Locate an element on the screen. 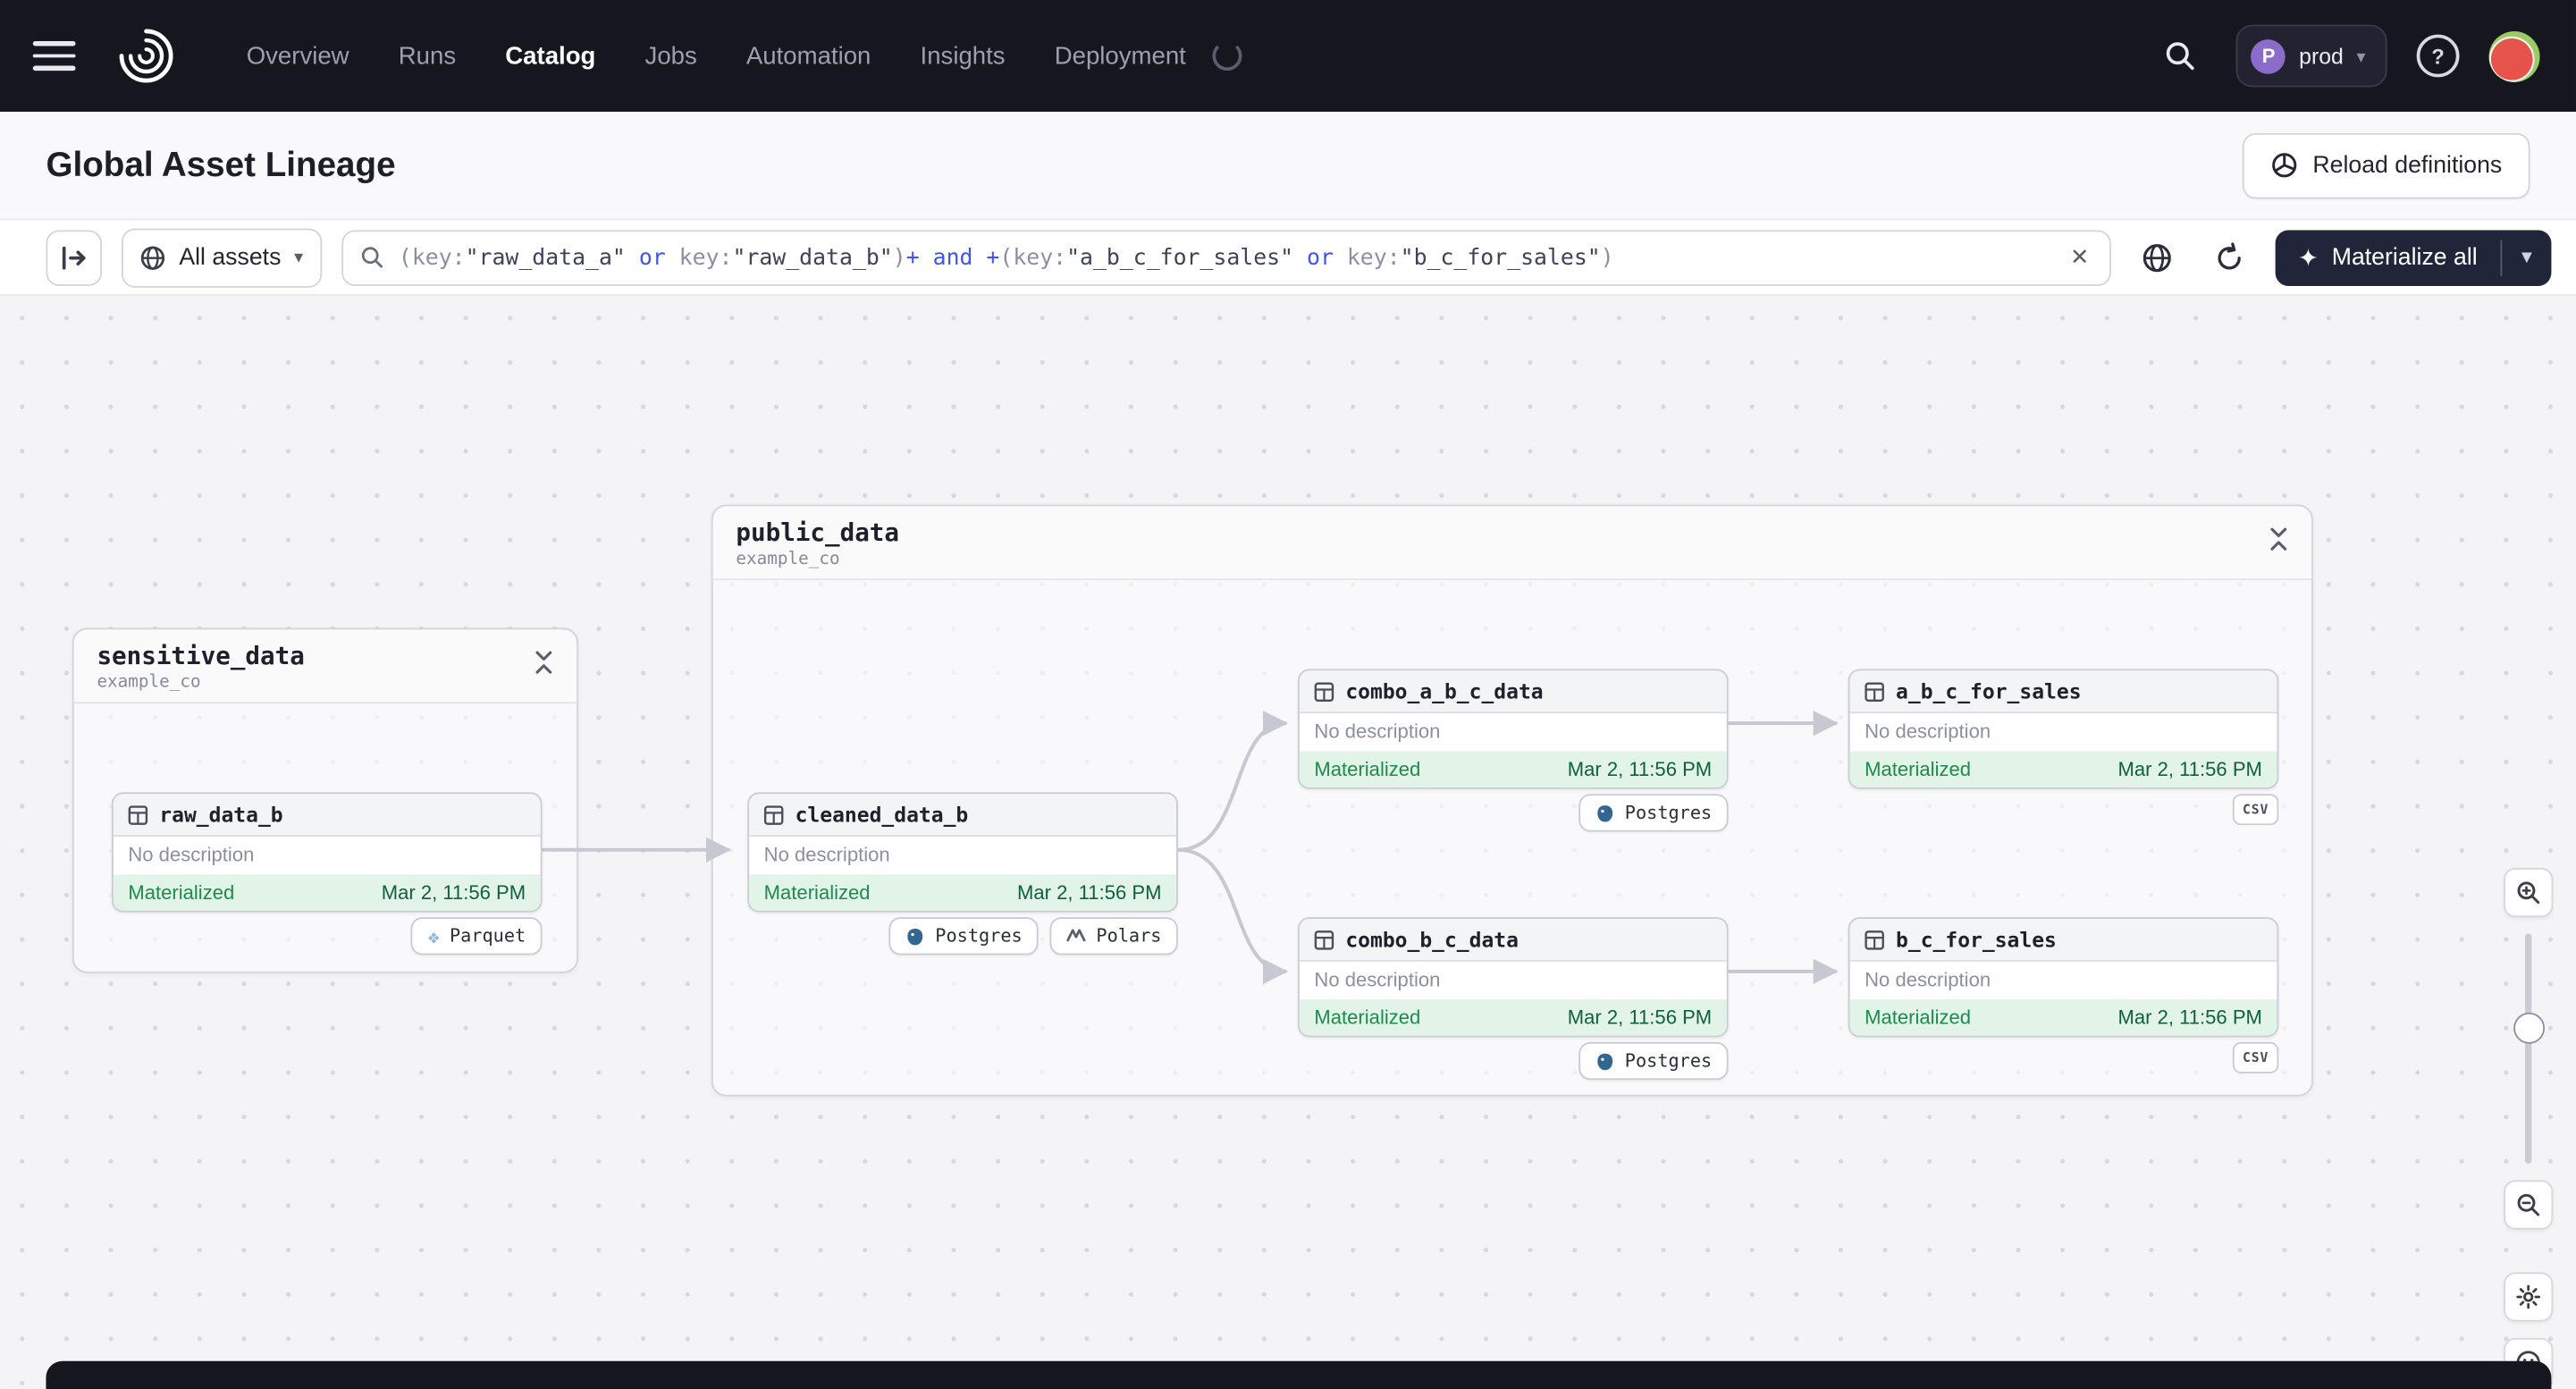 The height and width of the screenshot is (1389, 2576). materialize-all-button: ✦ Materialize all is located at coordinates (2388, 258).